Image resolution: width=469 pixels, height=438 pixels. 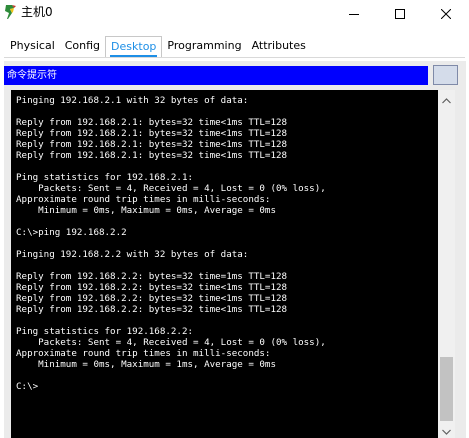 I want to click on close-button, so click(x=446, y=13).